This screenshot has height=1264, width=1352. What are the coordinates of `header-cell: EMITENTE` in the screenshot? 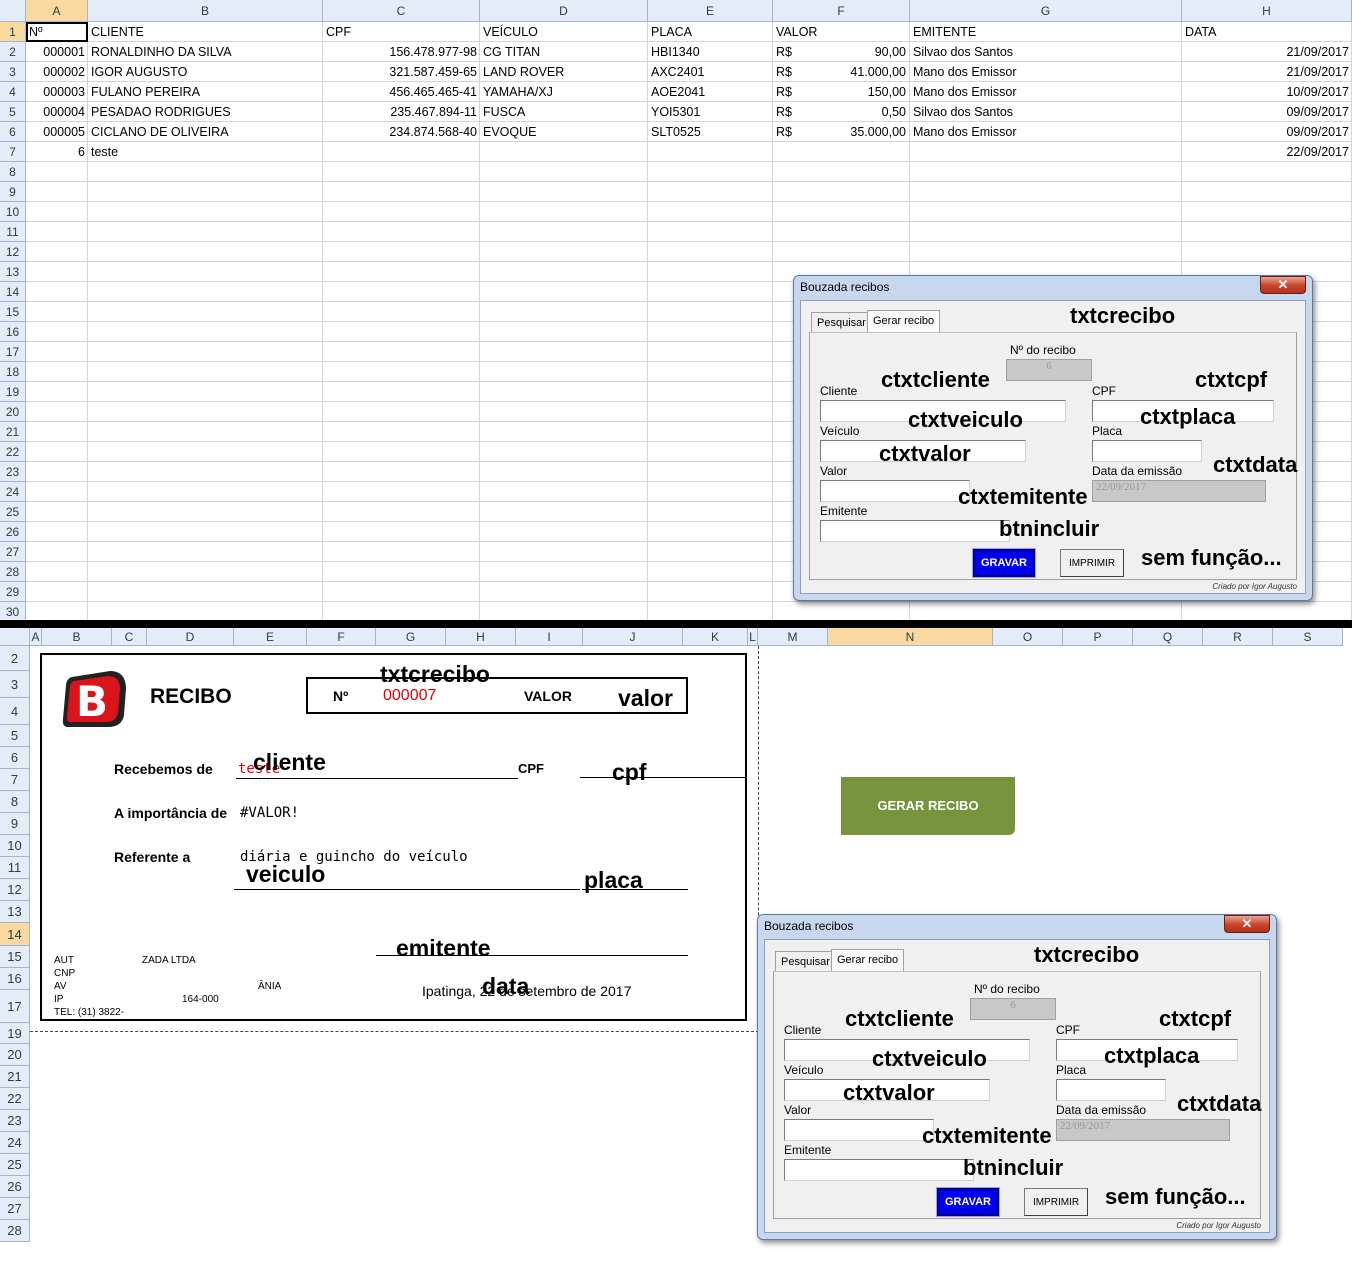 It's located at (1046, 32).